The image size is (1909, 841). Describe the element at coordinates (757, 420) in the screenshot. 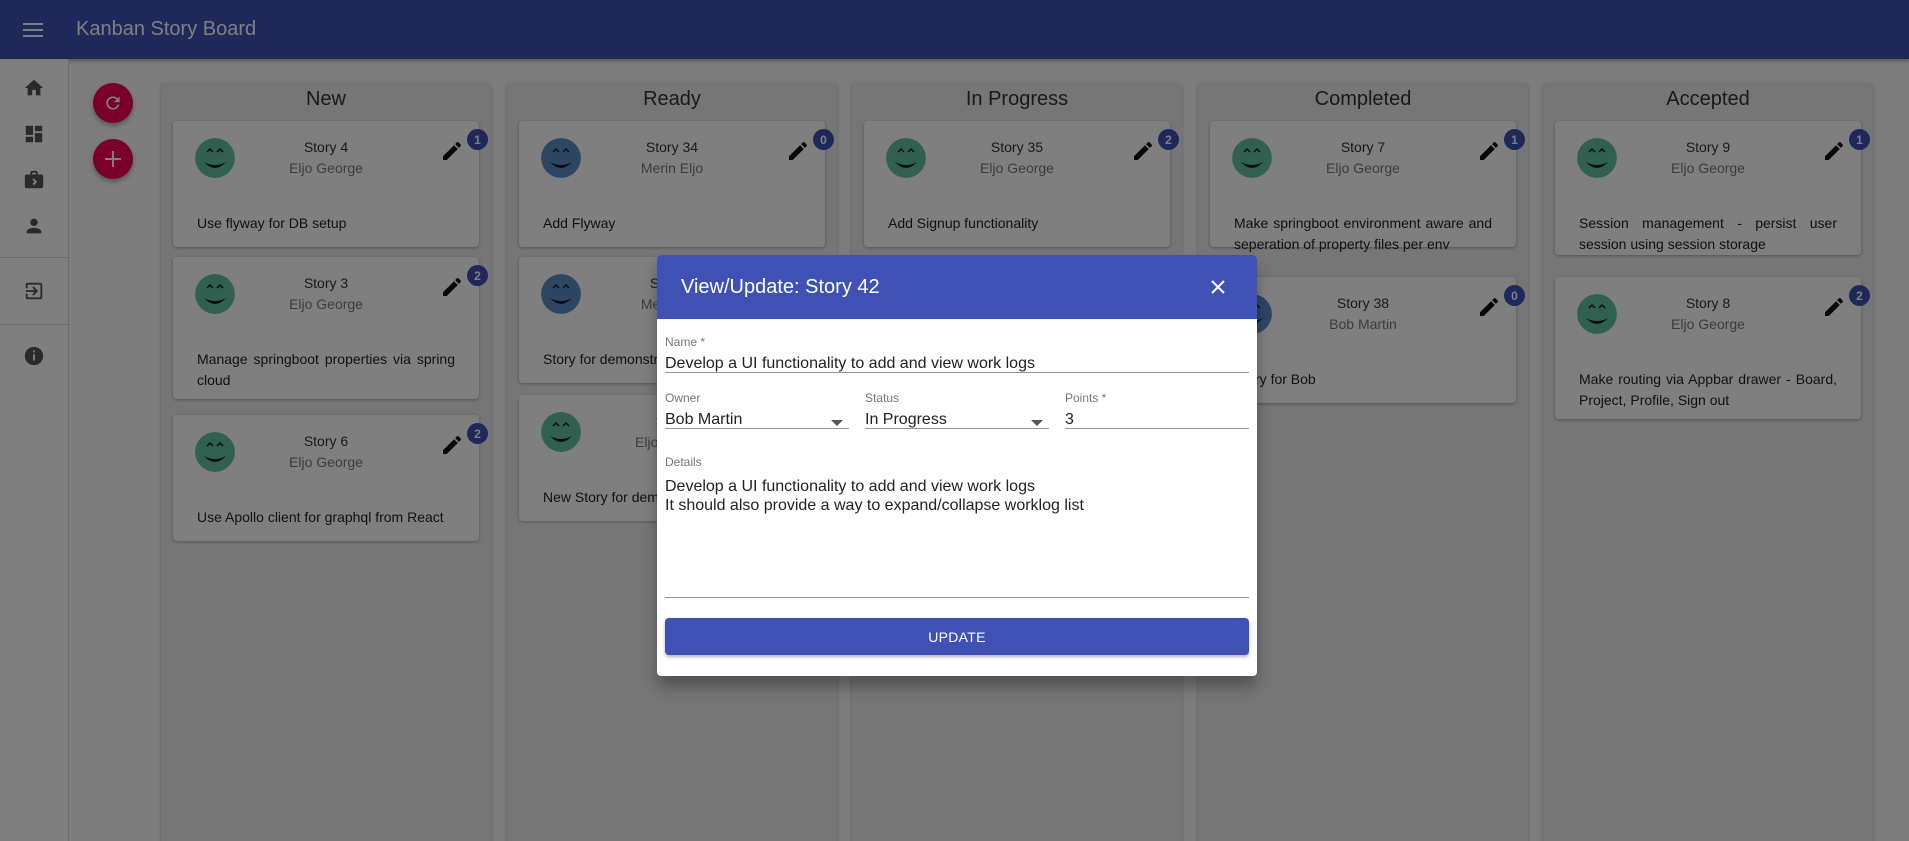

I see `owner-value: Bob Martin` at that location.